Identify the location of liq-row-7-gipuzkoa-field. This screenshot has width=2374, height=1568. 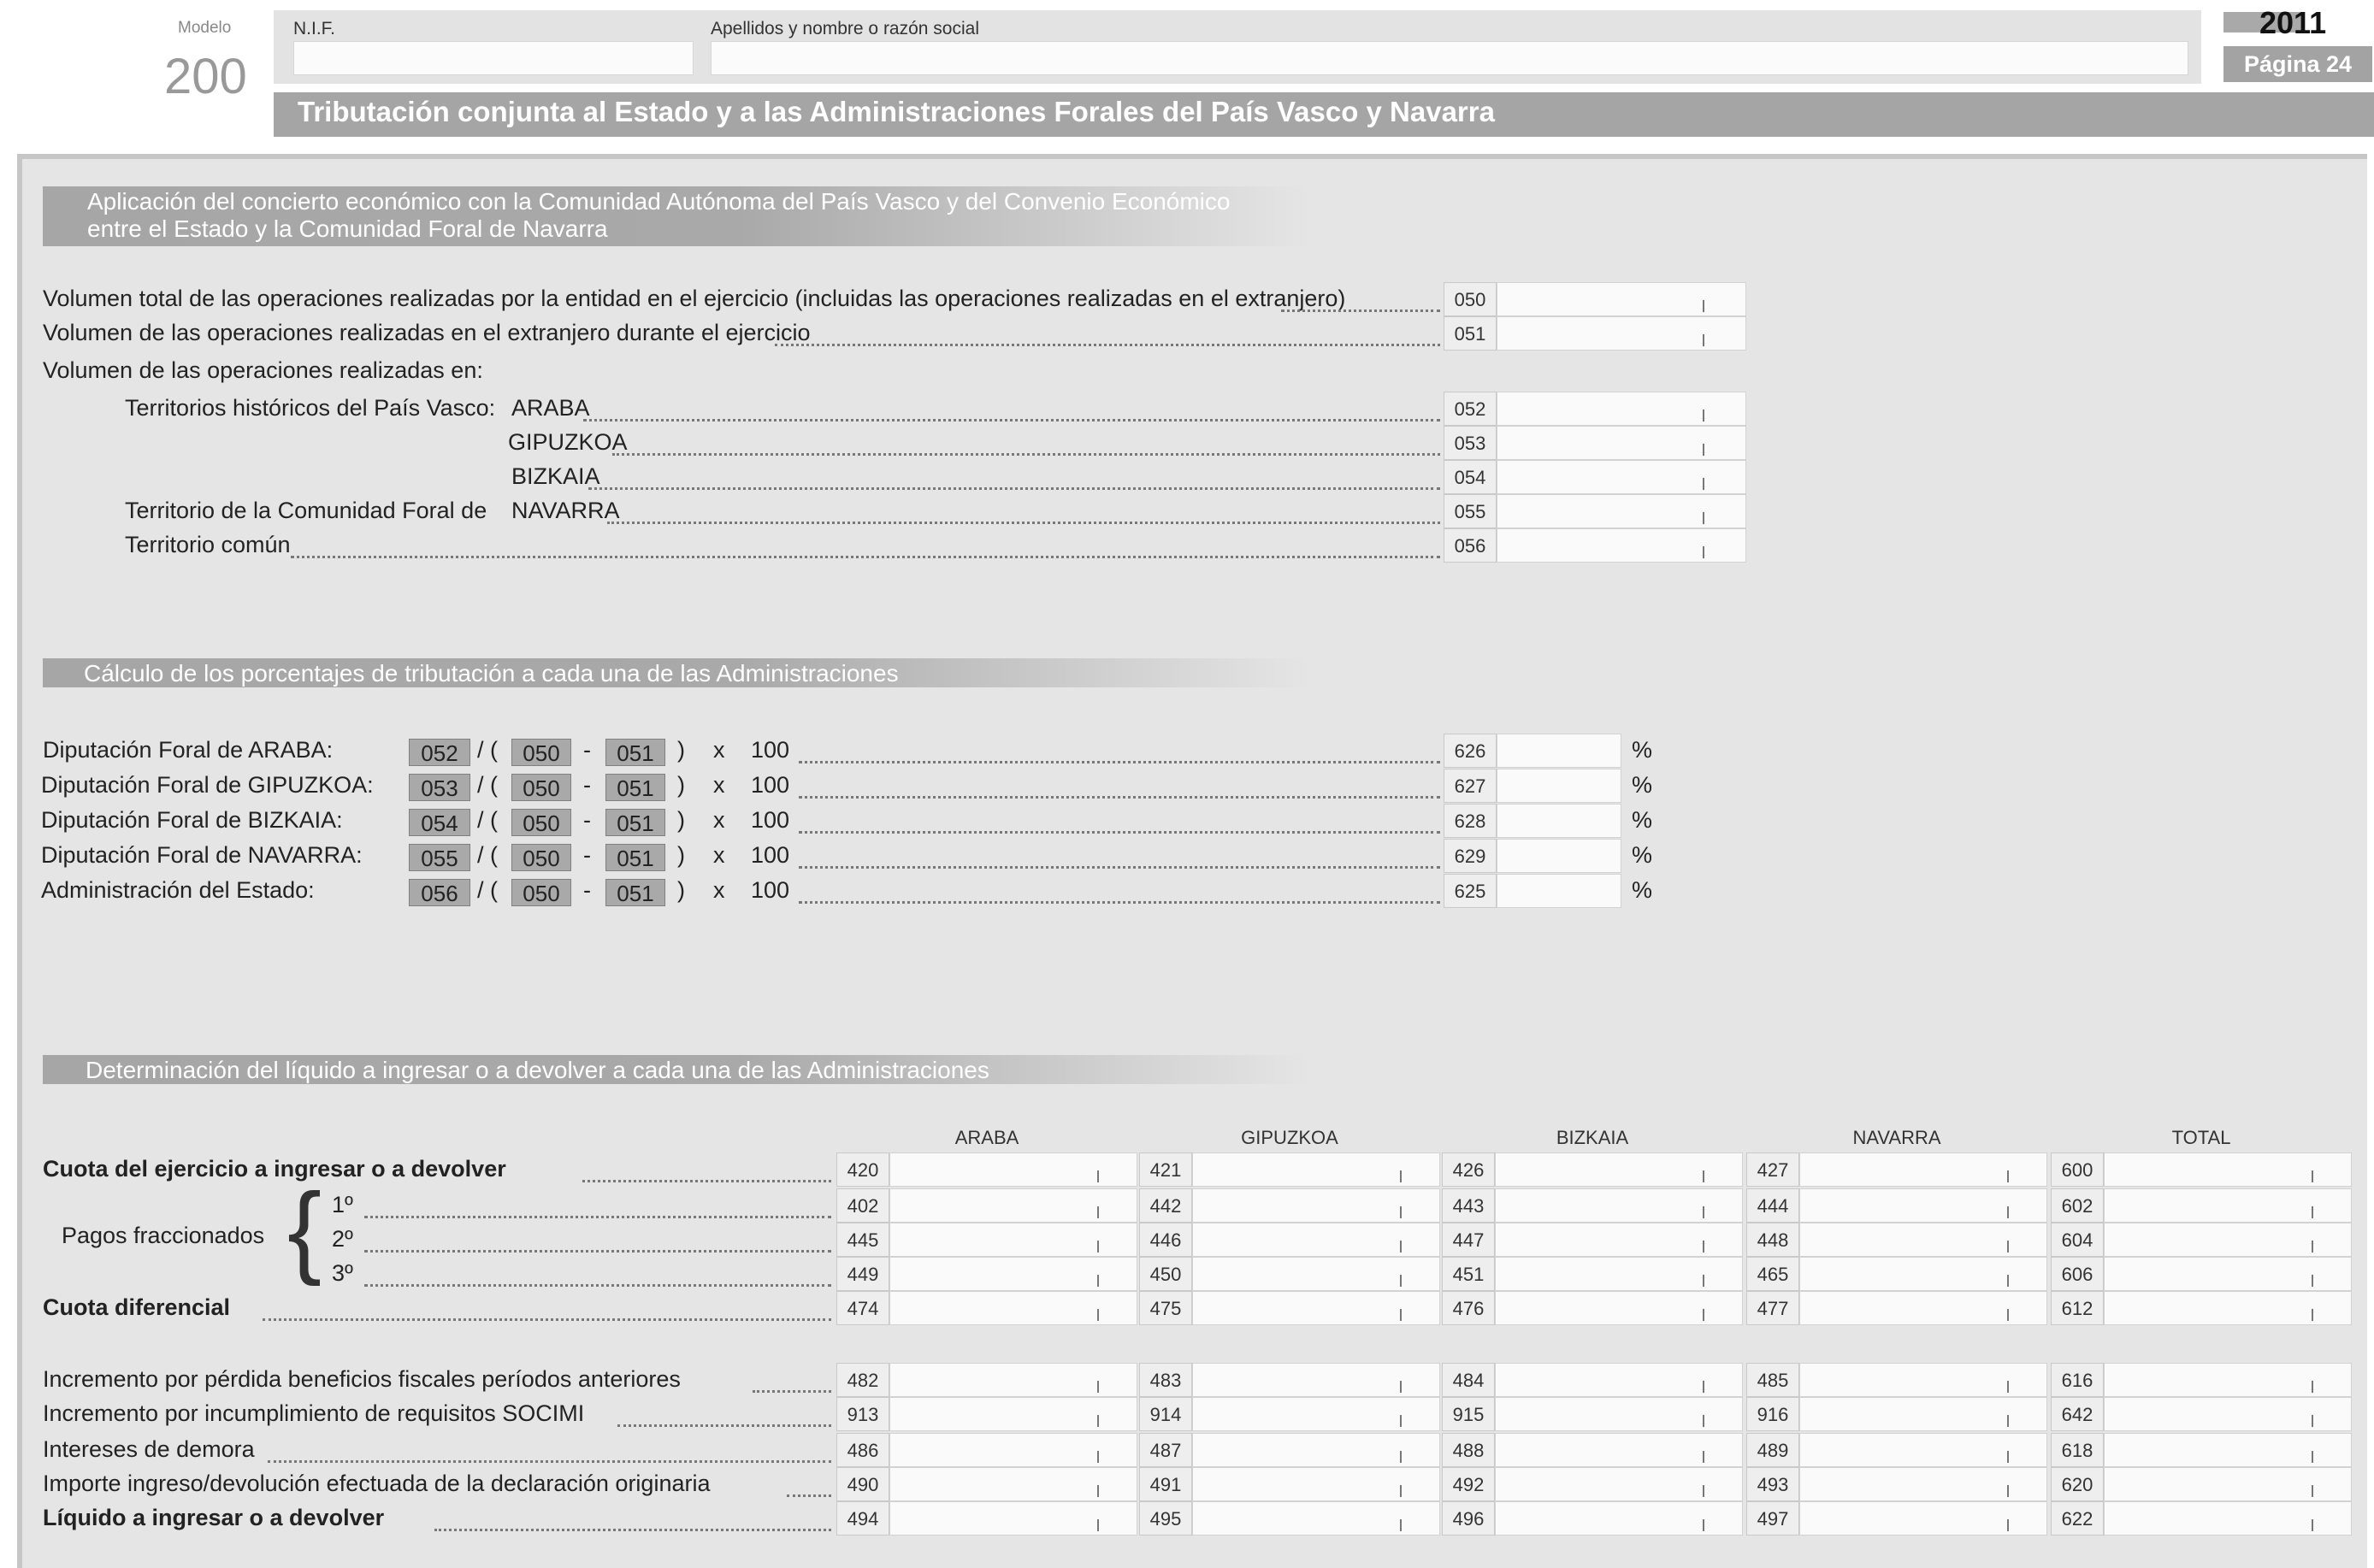
(1316, 1450).